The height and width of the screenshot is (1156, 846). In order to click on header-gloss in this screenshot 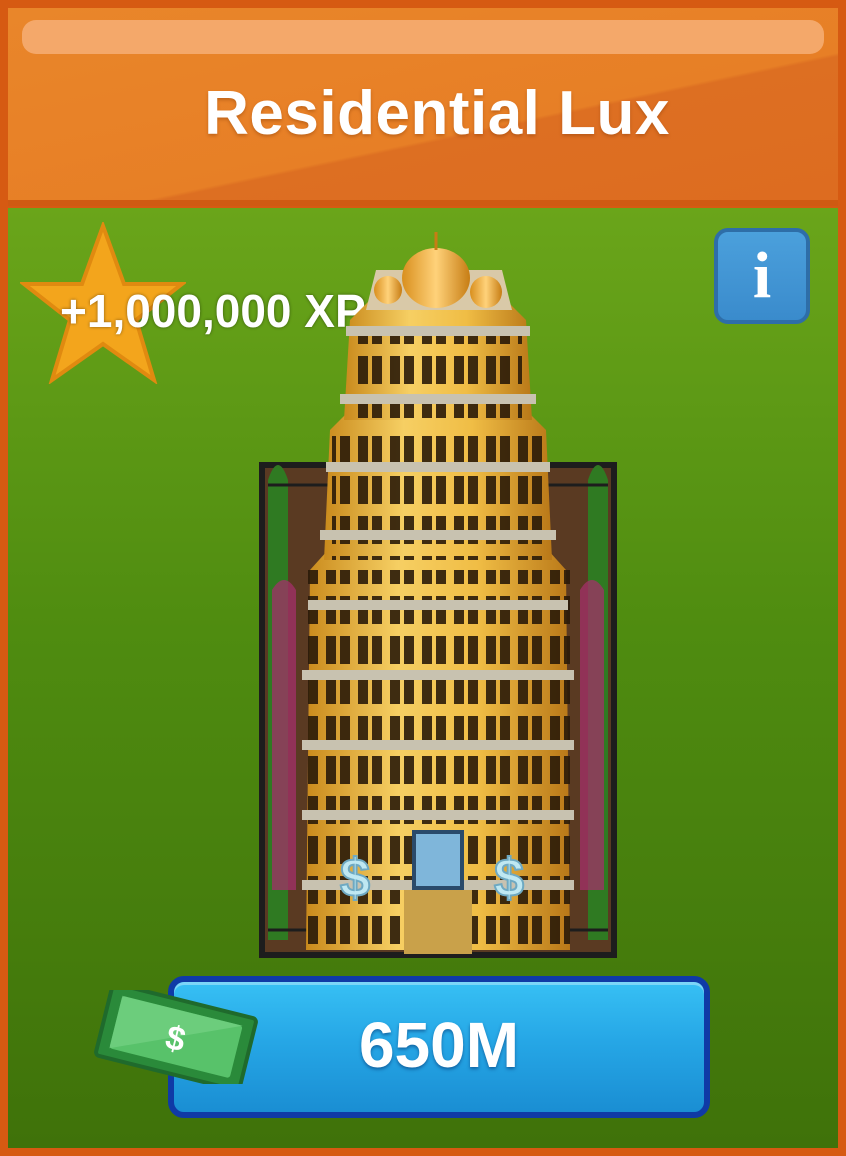, I will do `click(423, 37)`.